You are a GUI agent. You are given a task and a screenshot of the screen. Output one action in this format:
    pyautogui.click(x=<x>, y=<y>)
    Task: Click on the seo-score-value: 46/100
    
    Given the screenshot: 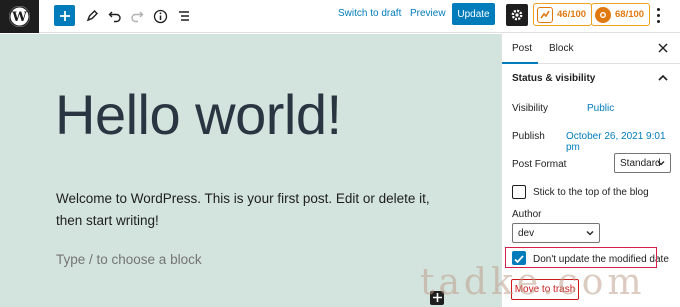 What is the action you would take?
    pyautogui.click(x=572, y=14)
    